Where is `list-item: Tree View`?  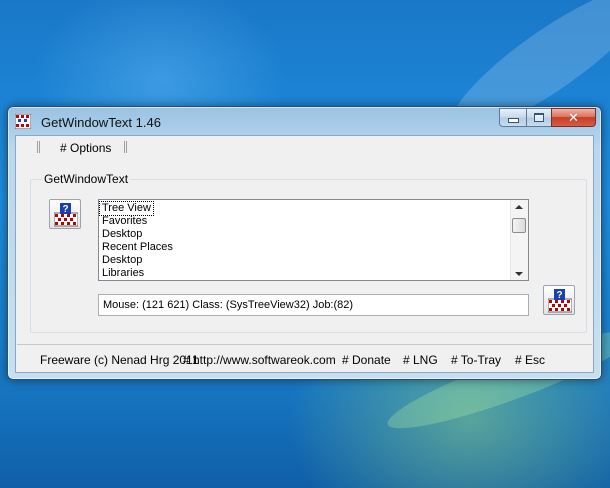
list-item: Tree View is located at coordinates (126, 208).